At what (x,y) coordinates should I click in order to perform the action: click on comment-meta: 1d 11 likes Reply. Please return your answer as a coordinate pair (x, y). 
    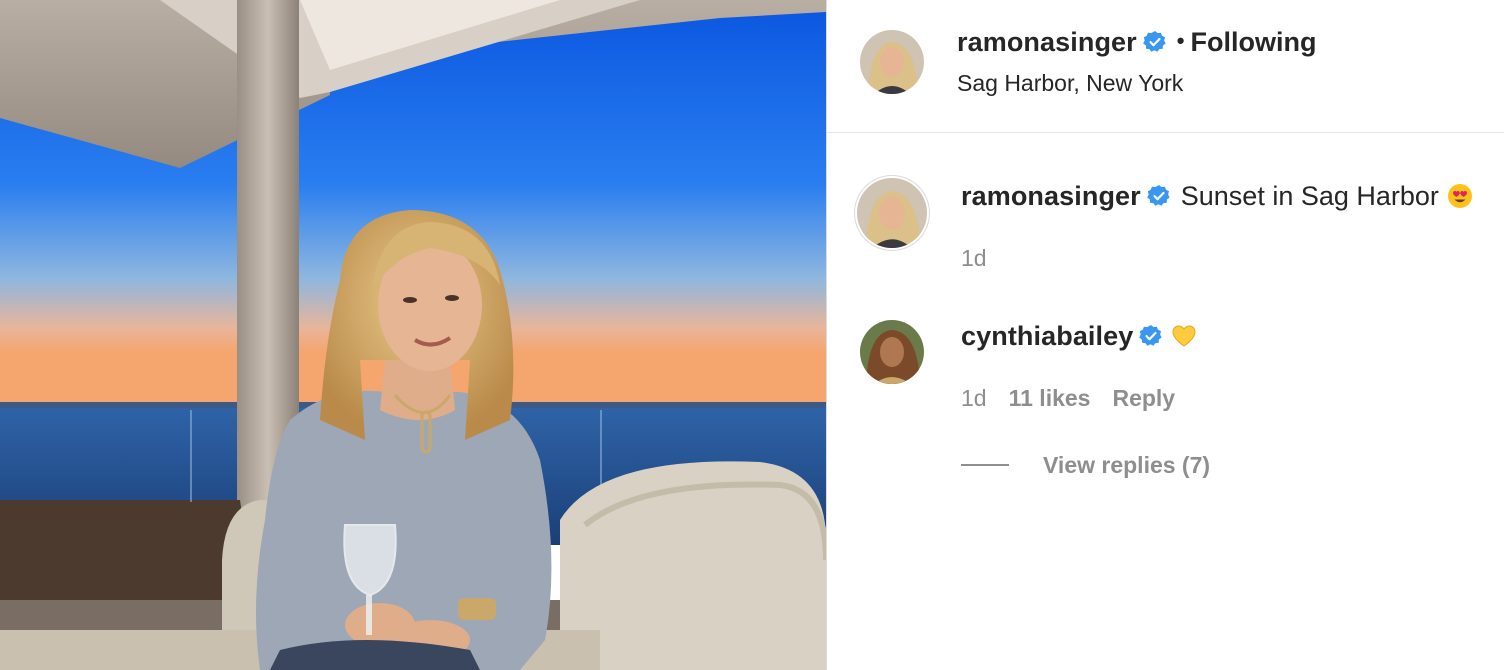
    Looking at the image, I should click on (1079, 398).